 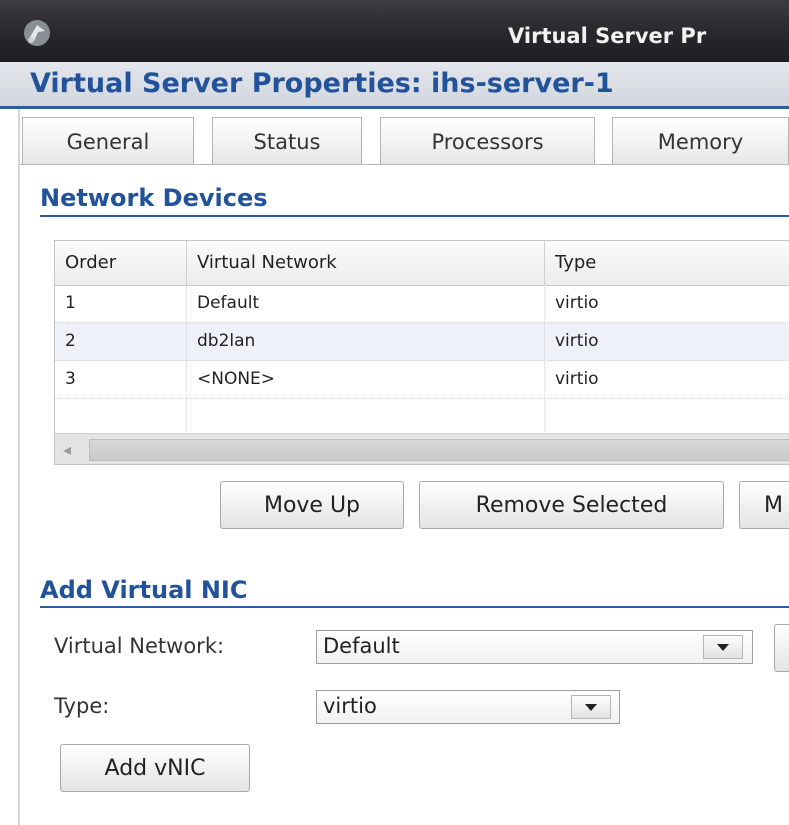 I want to click on cell-order: 1, so click(x=121, y=303).